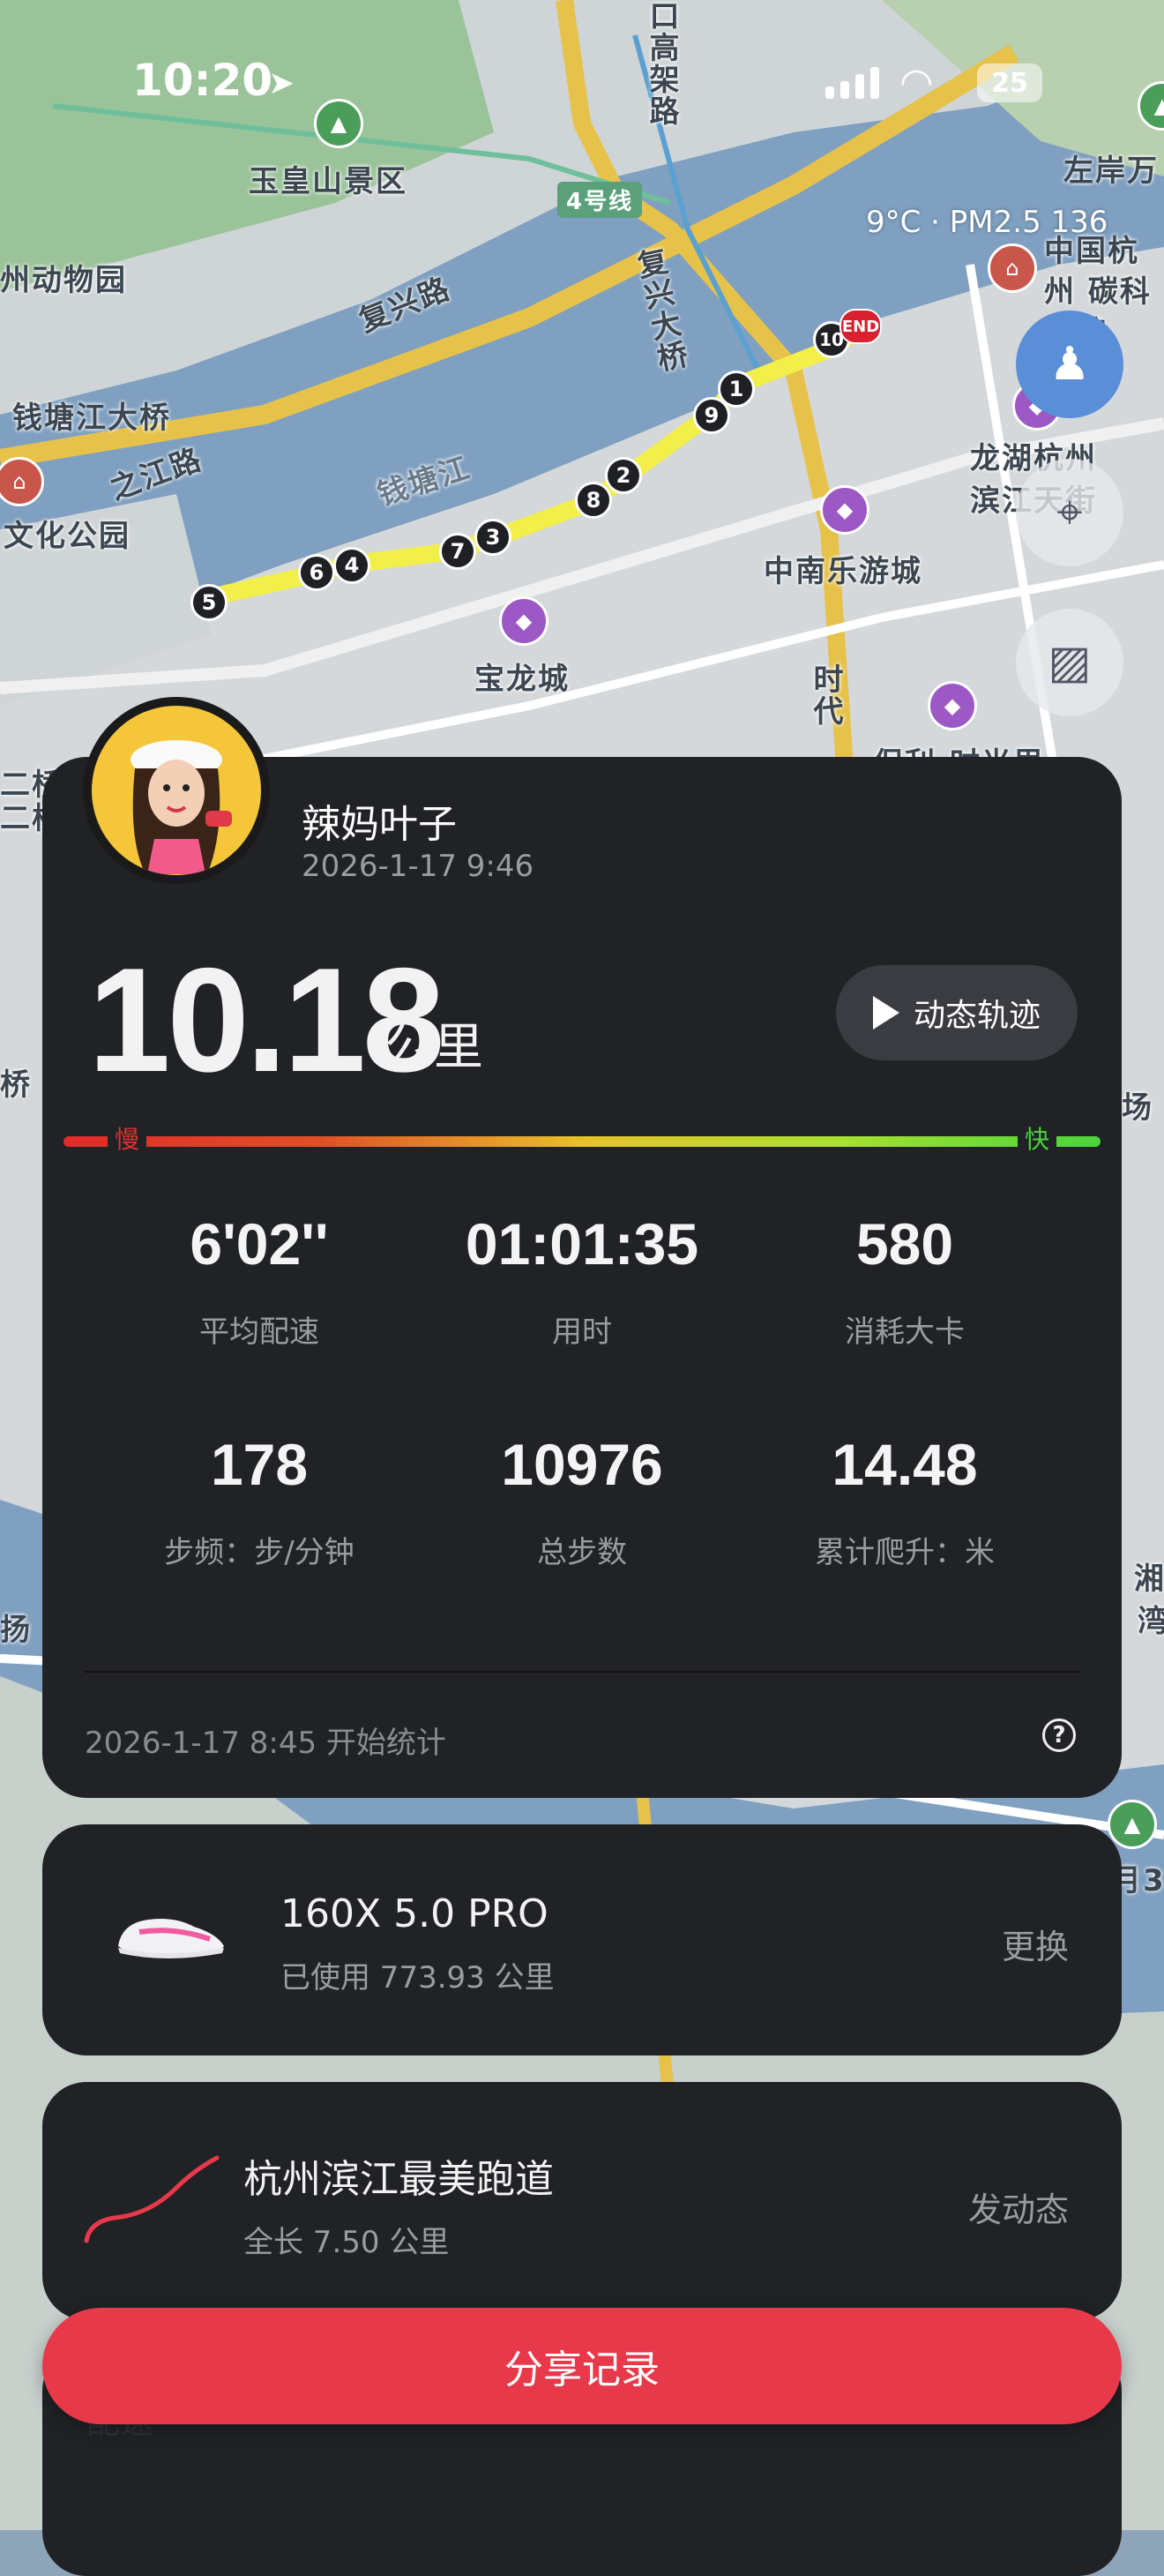  Describe the element at coordinates (492, 538) in the screenshot. I see `km-marker: 3` at that location.